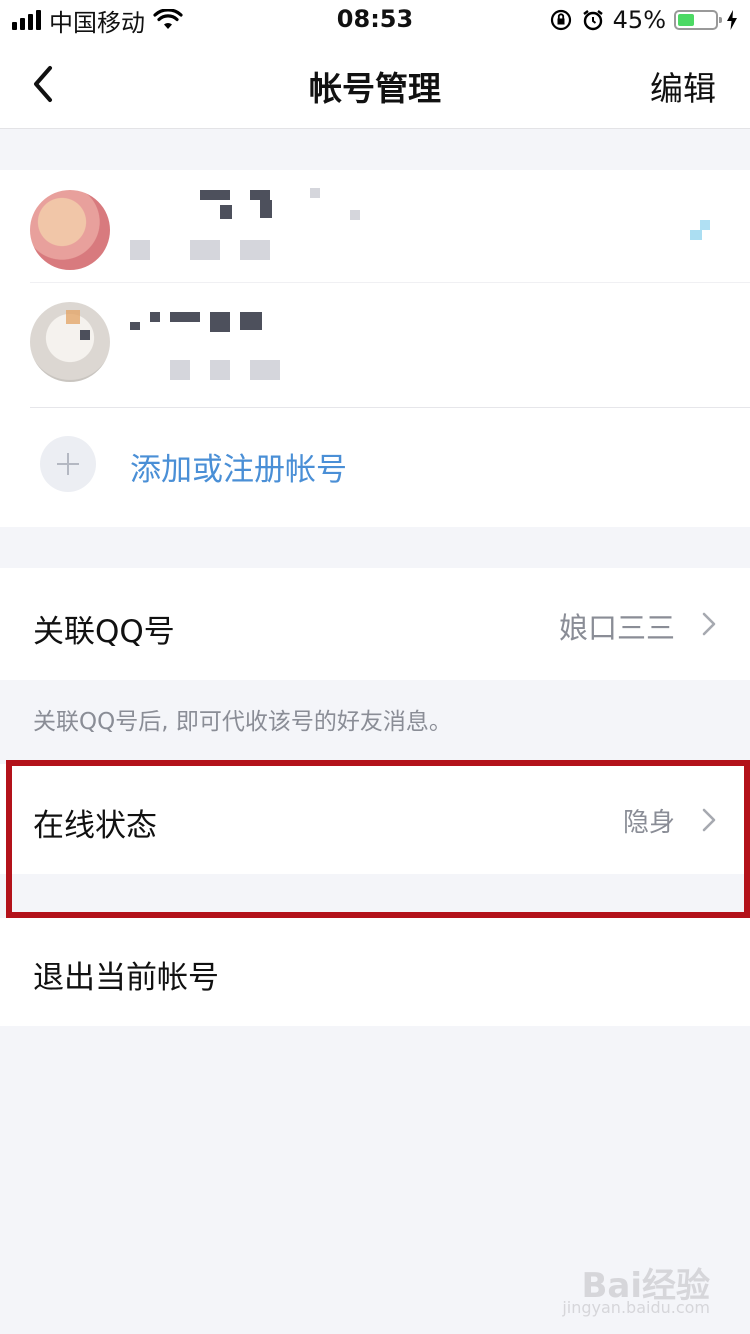  I want to click on linked-qq-row: 关联QQ号 娘口三三, so click(375, 624).